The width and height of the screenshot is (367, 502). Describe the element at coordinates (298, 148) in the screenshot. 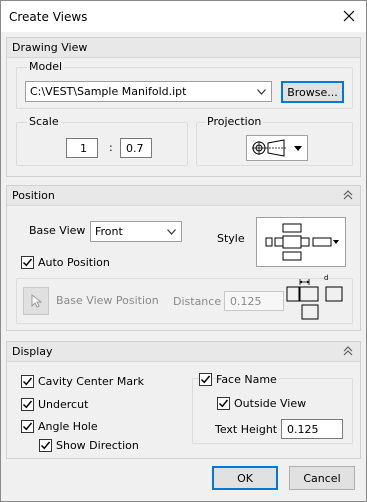

I see `caret-down-icon` at that location.